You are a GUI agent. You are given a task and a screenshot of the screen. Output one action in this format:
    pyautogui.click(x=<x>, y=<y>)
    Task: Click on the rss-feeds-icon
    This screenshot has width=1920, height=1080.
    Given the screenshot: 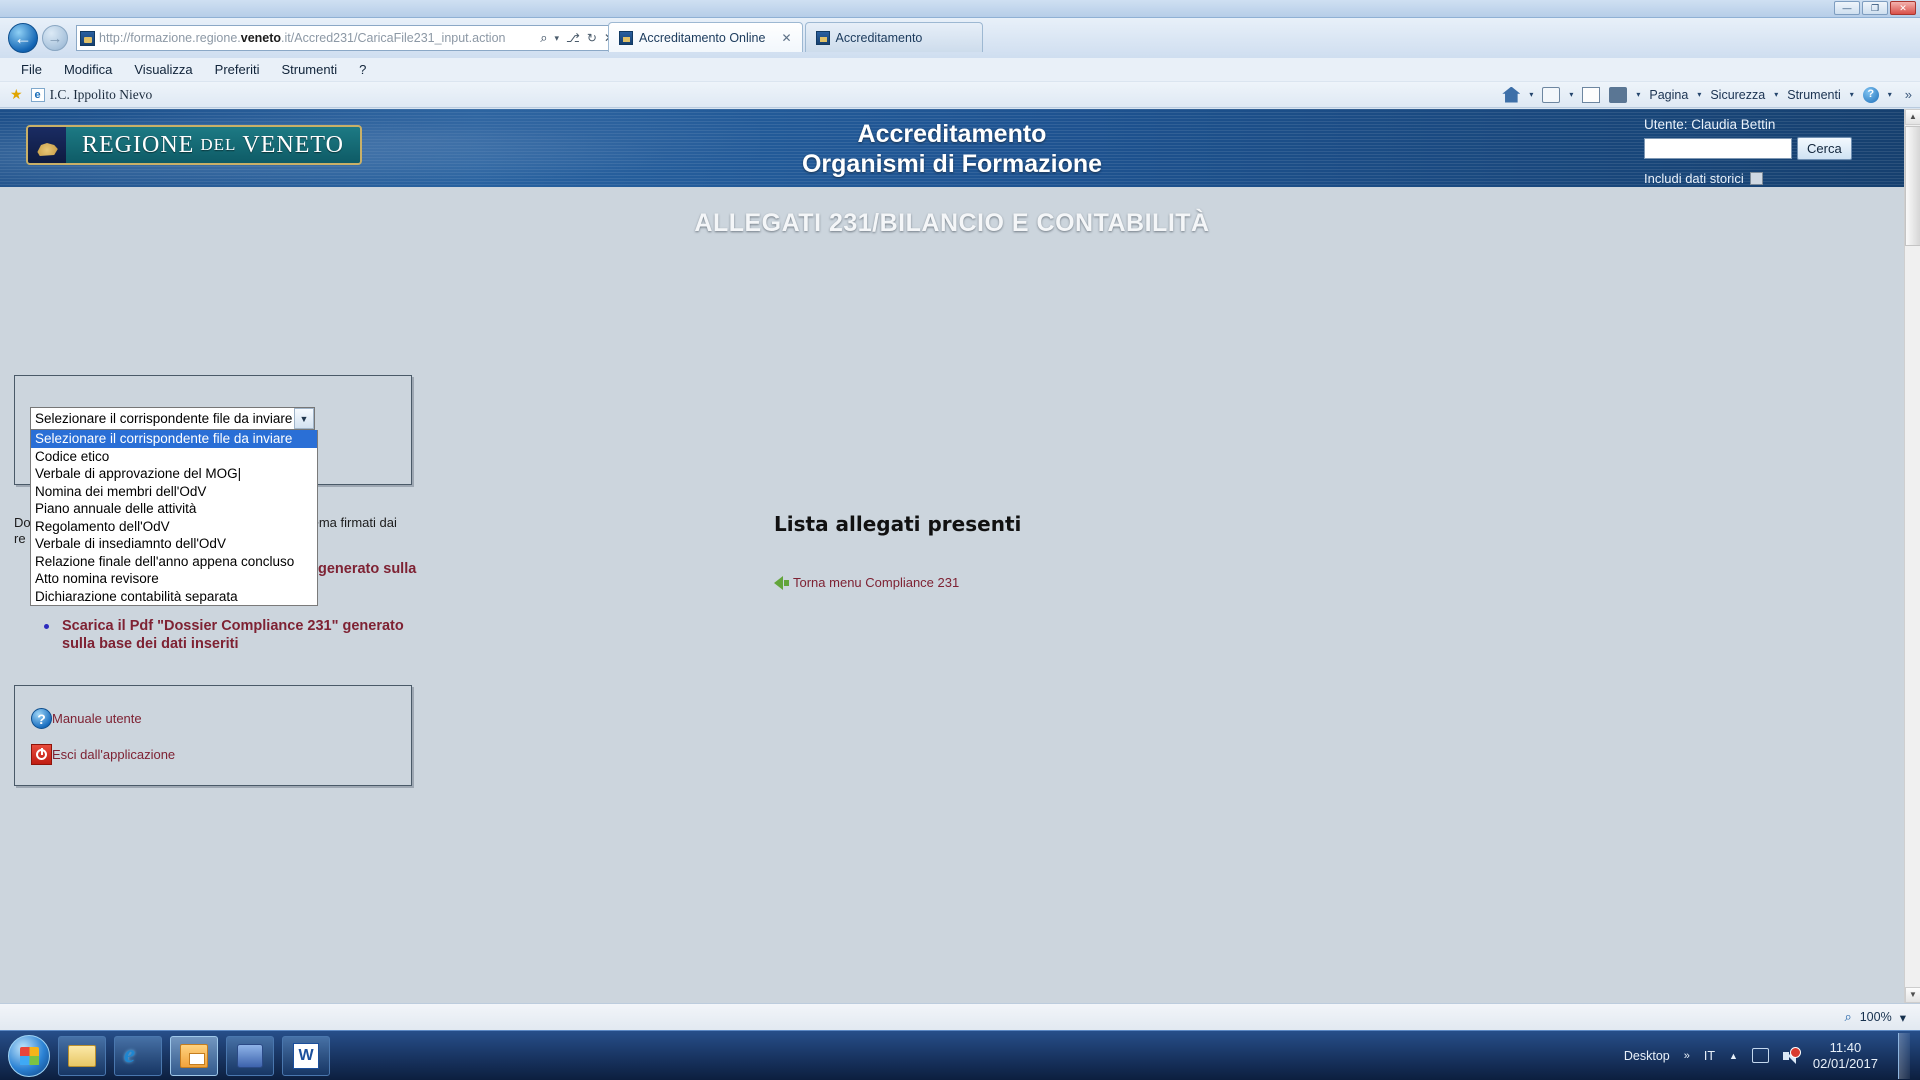 What is the action you would take?
    pyautogui.click(x=1551, y=94)
    